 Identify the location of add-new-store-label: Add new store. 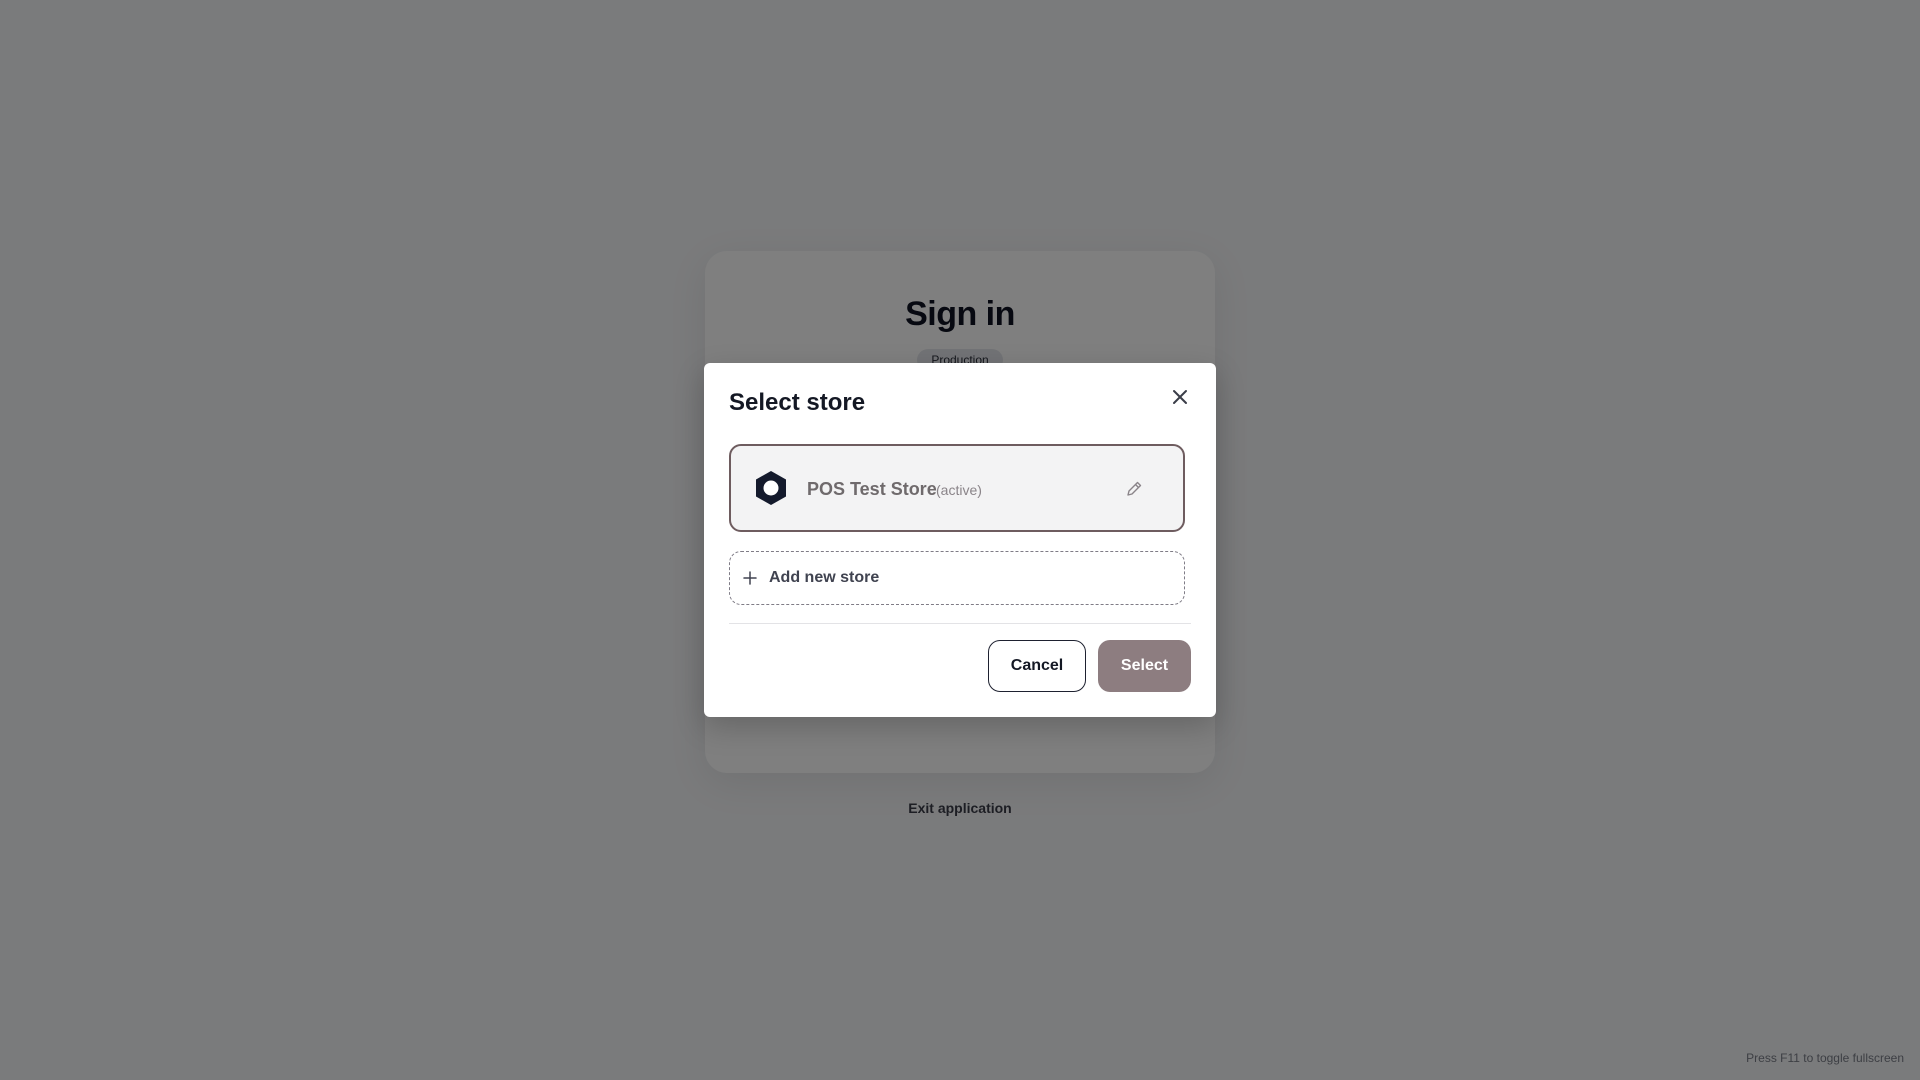
(824, 577).